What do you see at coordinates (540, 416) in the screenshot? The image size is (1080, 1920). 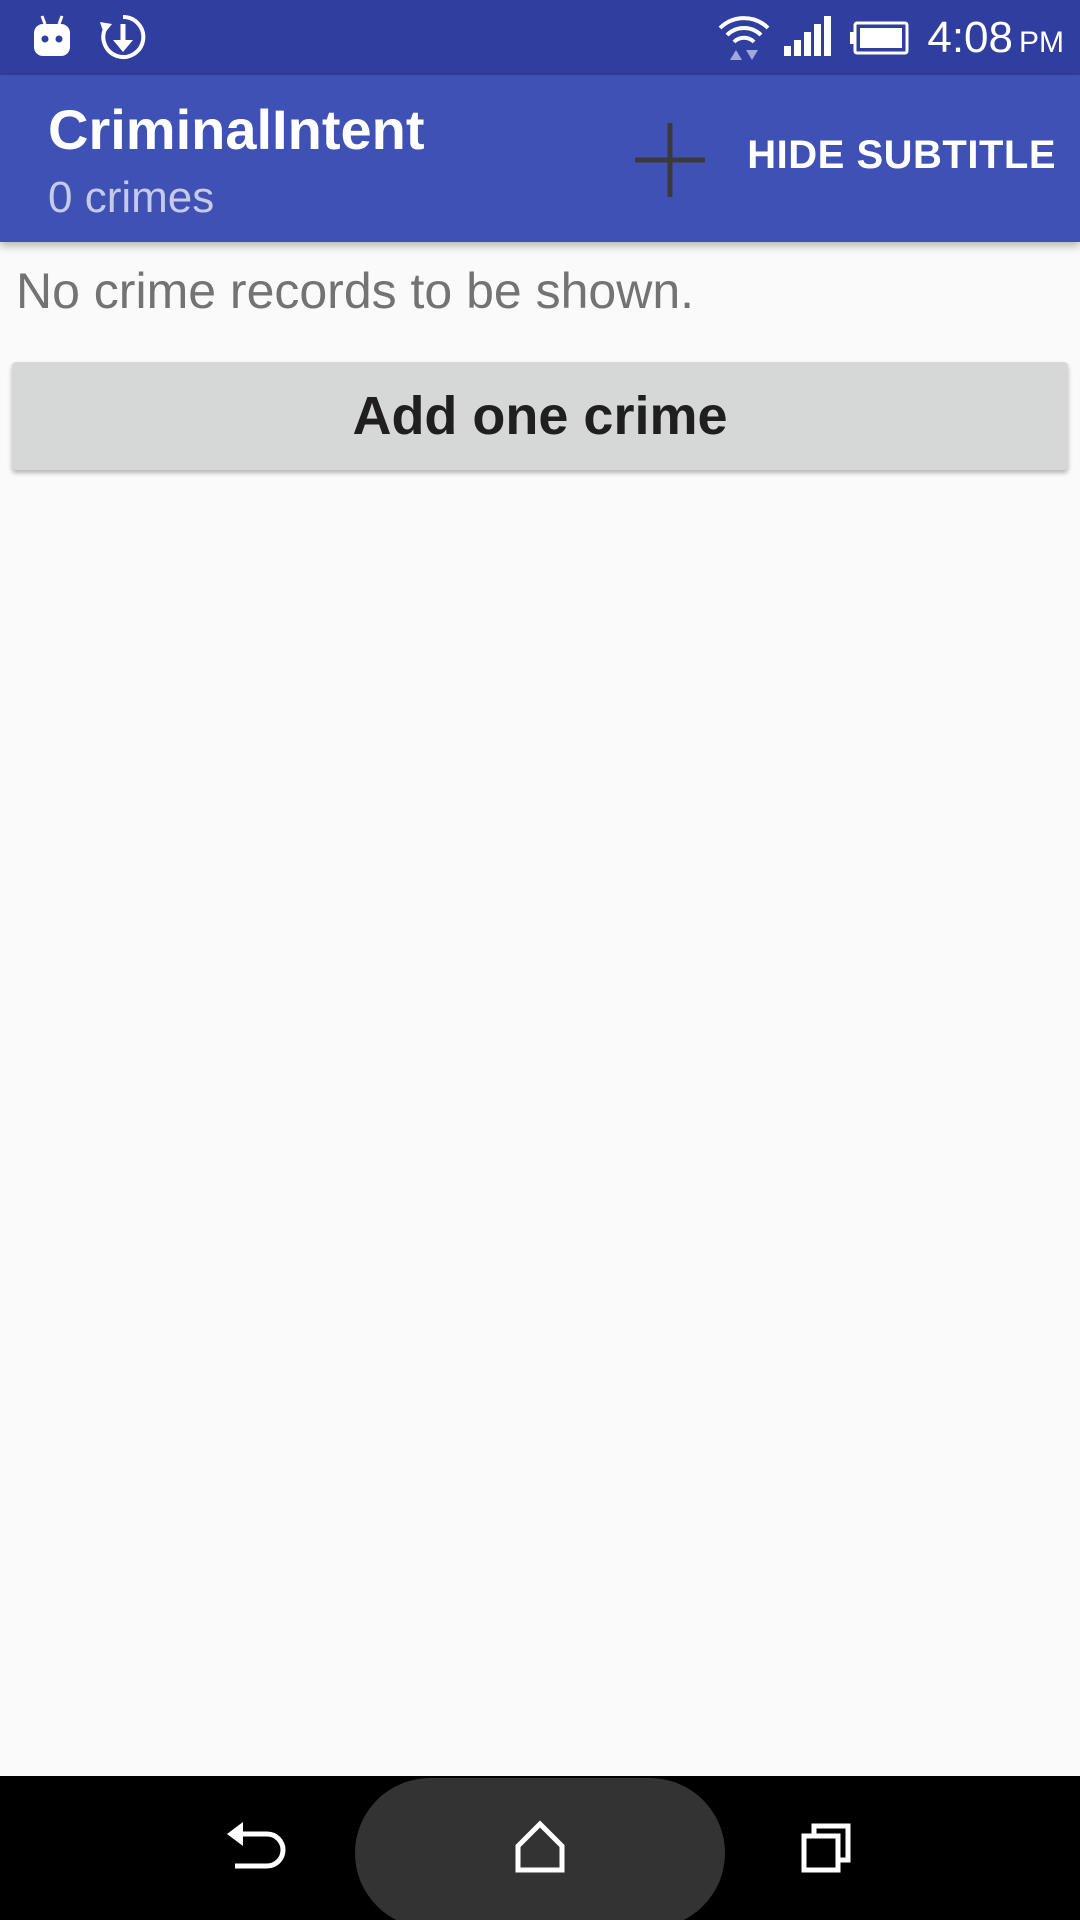 I see `add-crime-button: Add one crime` at bounding box center [540, 416].